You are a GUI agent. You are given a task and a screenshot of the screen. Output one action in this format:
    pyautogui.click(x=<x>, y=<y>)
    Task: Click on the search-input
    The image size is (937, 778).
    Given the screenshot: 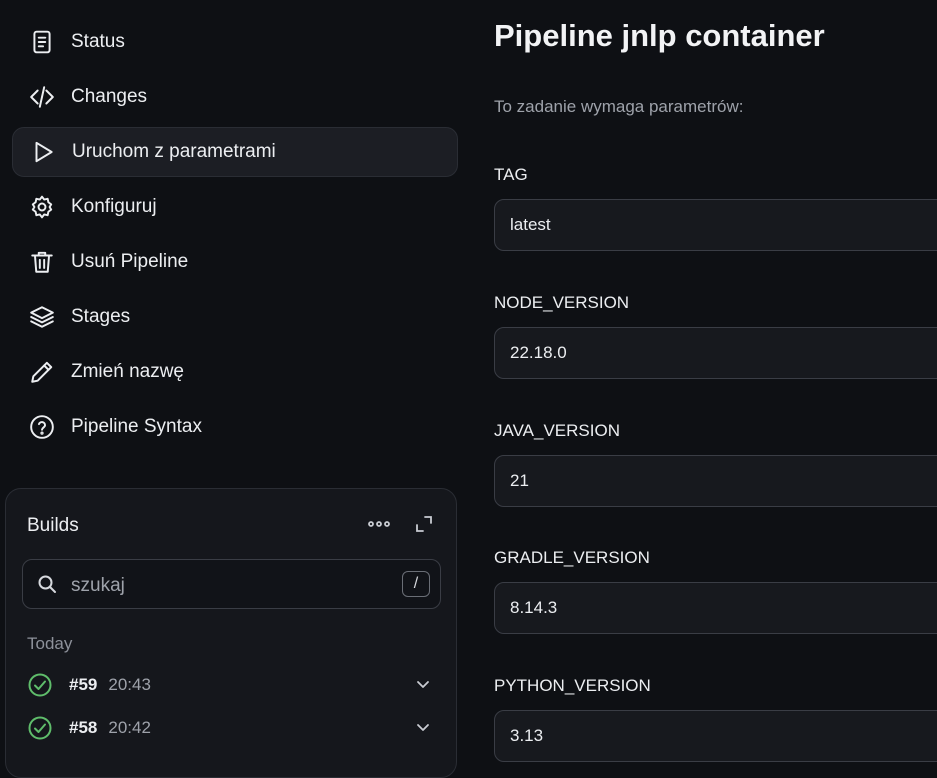 What is the action you would take?
    pyautogui.click(x=221, y=586)
    